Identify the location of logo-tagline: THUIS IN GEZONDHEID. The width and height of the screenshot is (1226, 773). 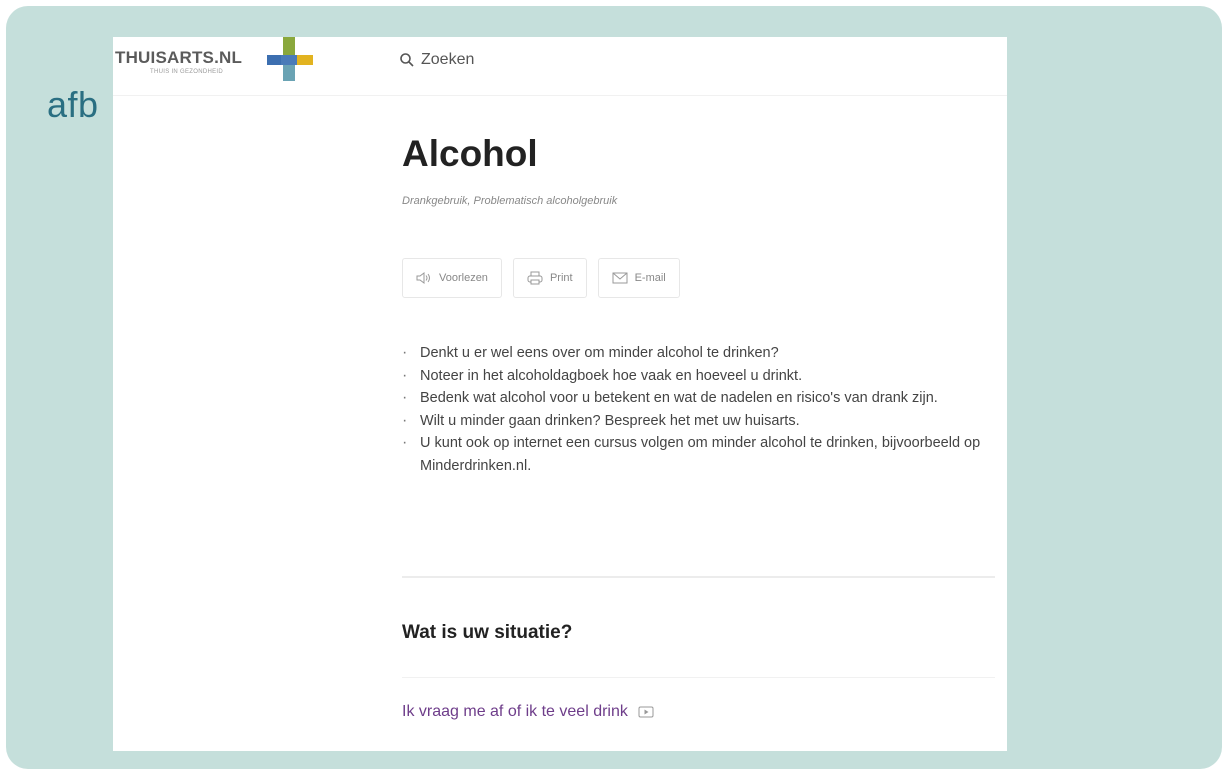
(187, 72).